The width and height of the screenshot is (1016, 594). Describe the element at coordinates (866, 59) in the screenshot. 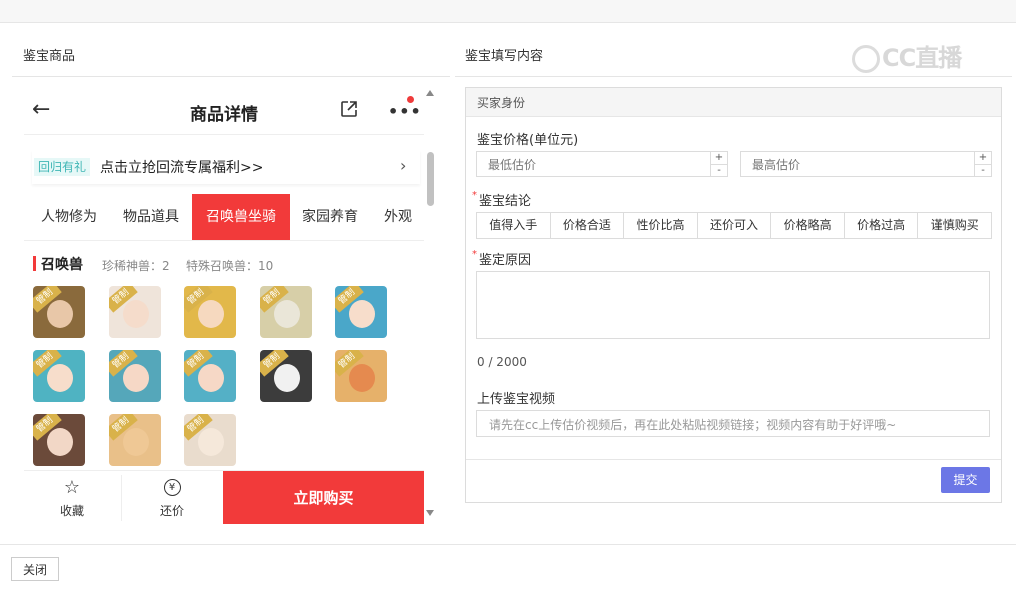

I see `watermark-ring-icon` at that location.